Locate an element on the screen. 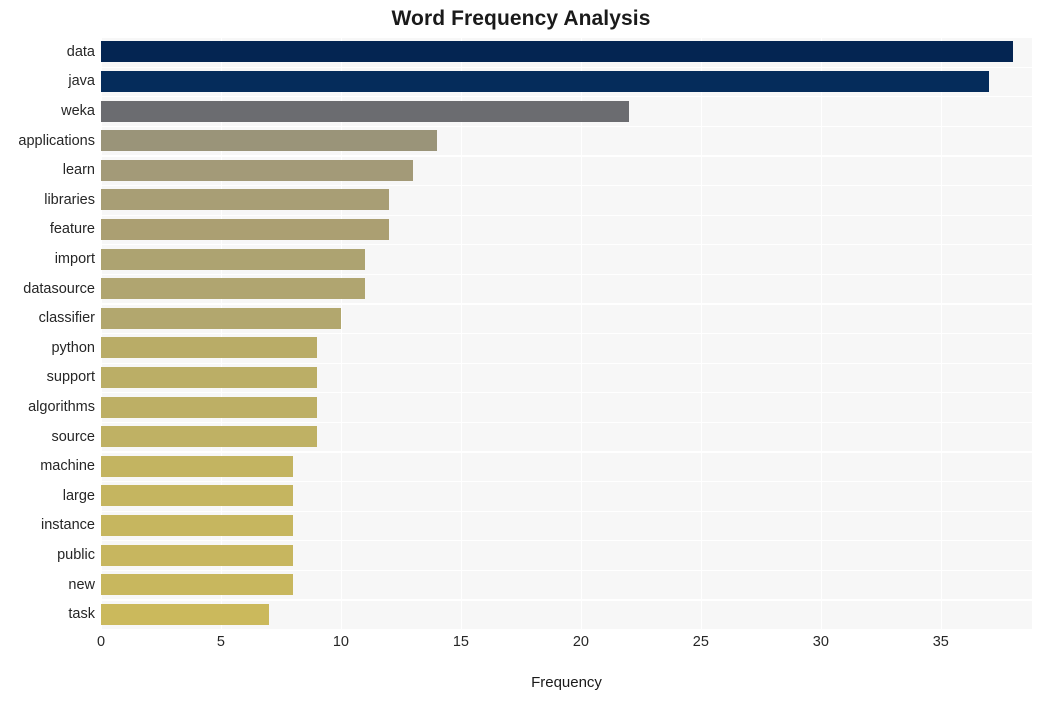 This screenshot has width=1042, height=701. y-tick-label: large is located at coordinates (78, 495).